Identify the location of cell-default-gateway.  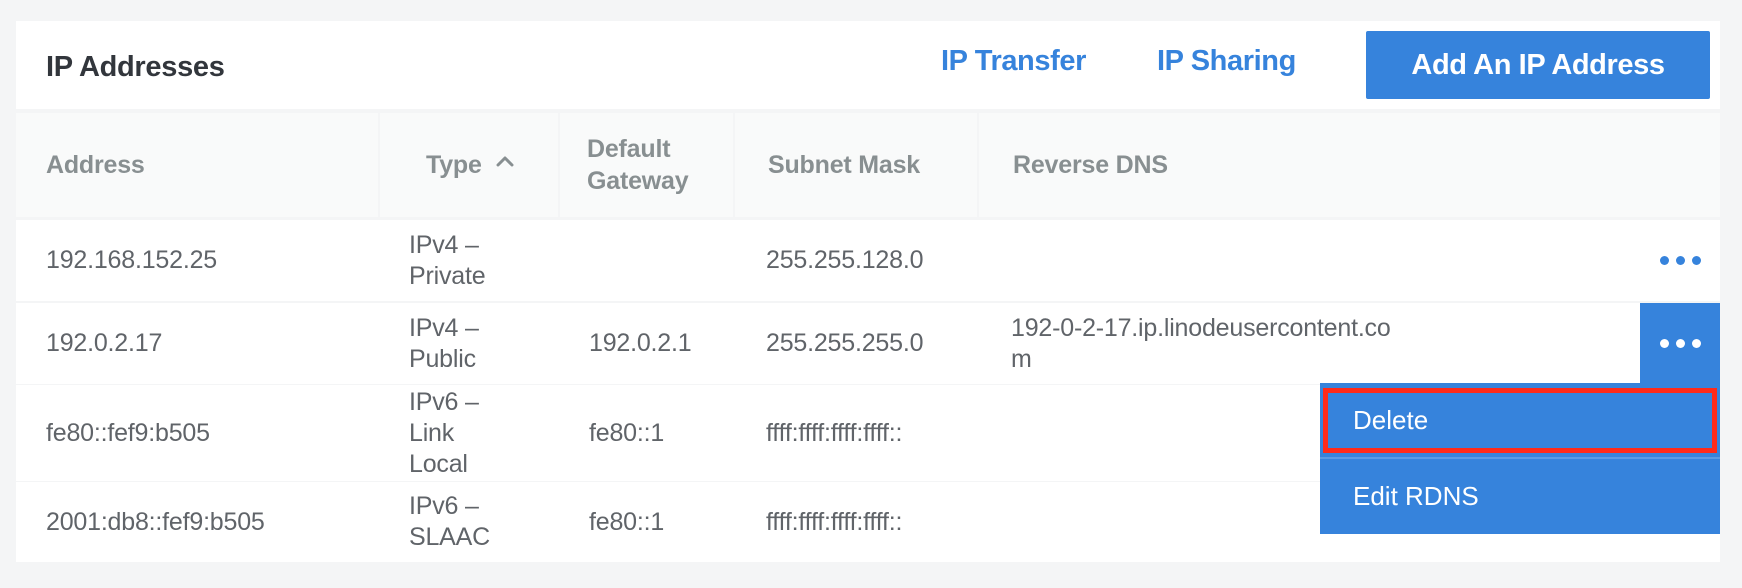
(659, 260).